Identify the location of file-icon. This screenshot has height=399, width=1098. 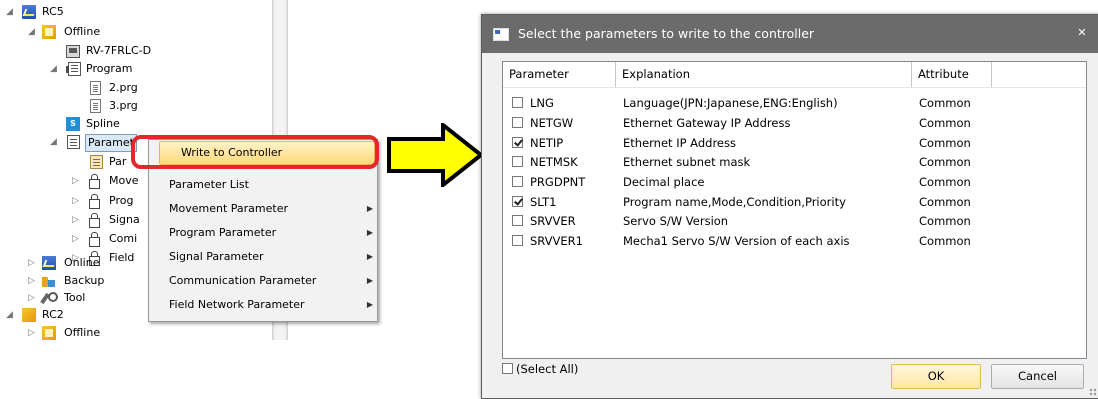
(95, 88).